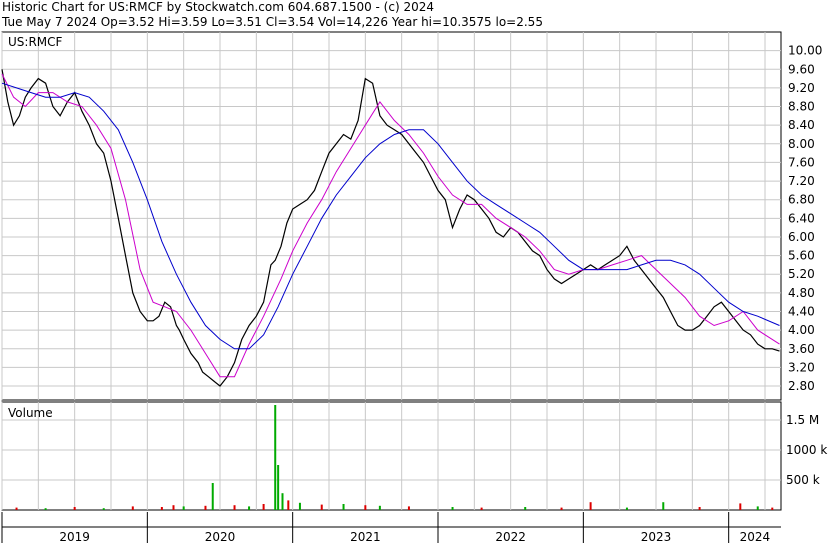 Image resolution: width=830 pixels, height=543 pixels. Describe the element at coordinates (74, 536) in the screenshot. I see `year-label: 2019` at that location.